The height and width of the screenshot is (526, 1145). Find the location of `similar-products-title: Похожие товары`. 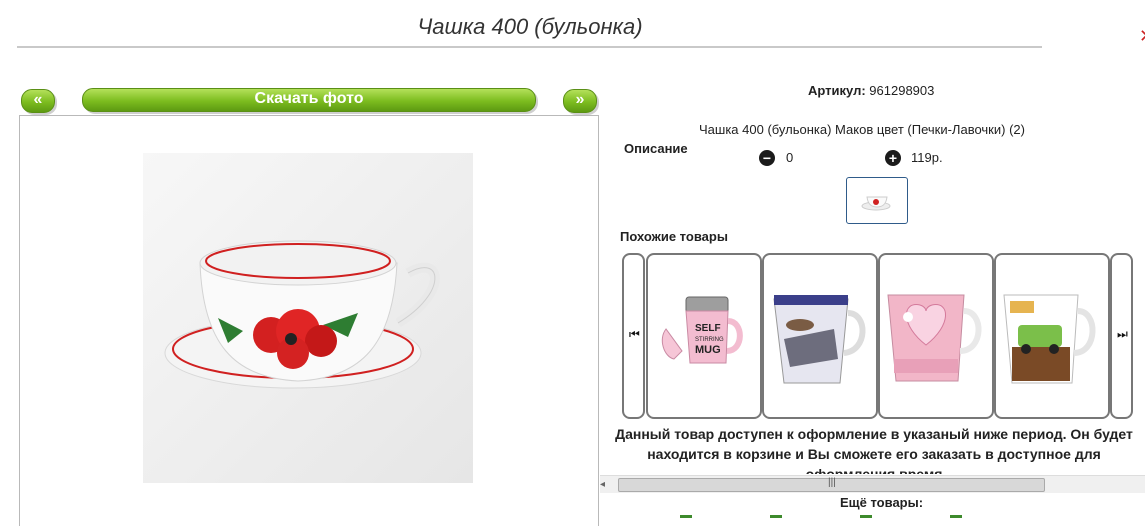

similar-products-title: Похожие товары is located at coordinates (674, 236).